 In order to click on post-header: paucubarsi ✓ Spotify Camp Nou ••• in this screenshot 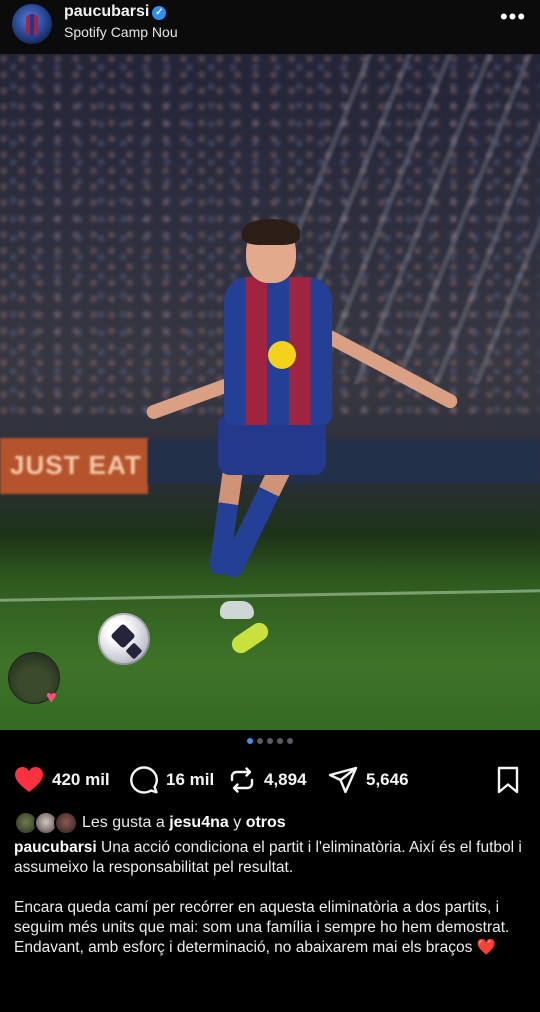, I will do `click(270, 27)`.